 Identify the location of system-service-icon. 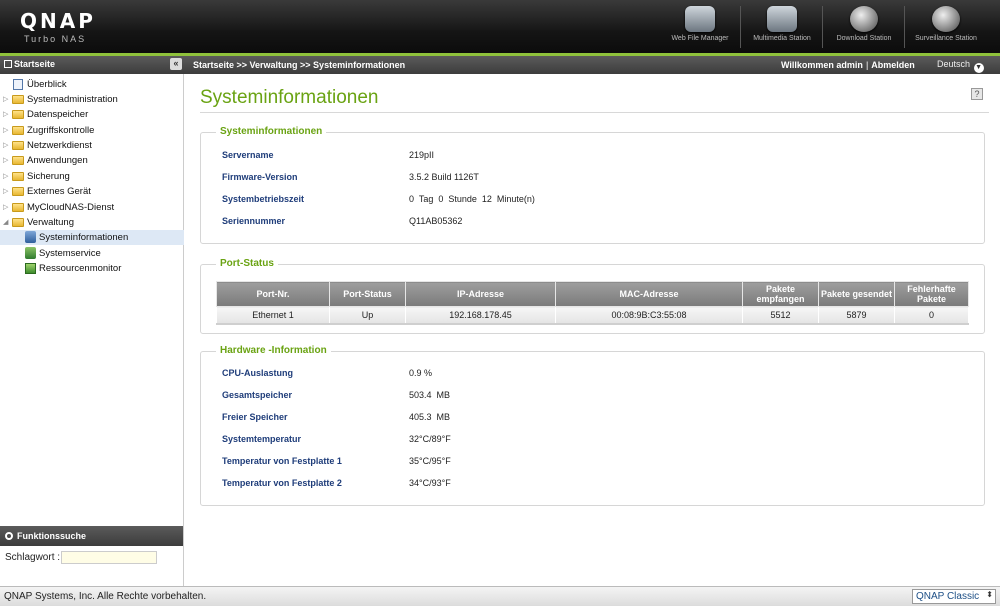
(30, 253).